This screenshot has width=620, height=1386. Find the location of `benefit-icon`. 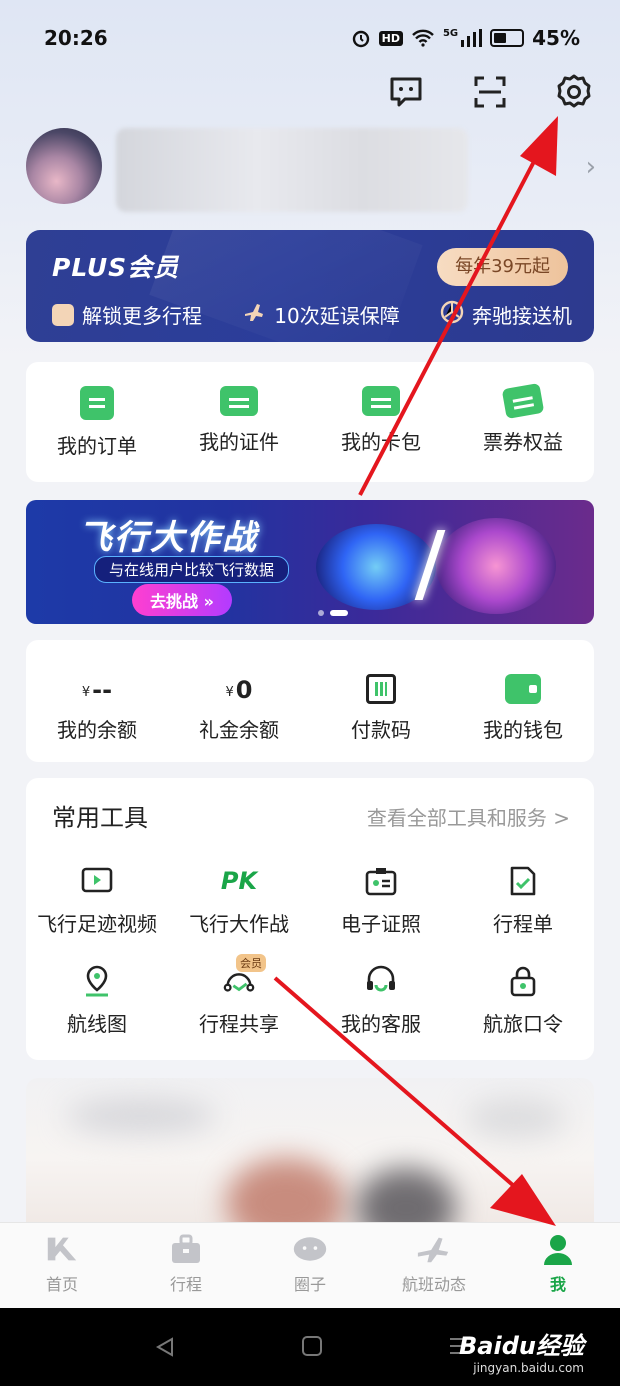

benefit-icon is located at coordinates (452, 314).